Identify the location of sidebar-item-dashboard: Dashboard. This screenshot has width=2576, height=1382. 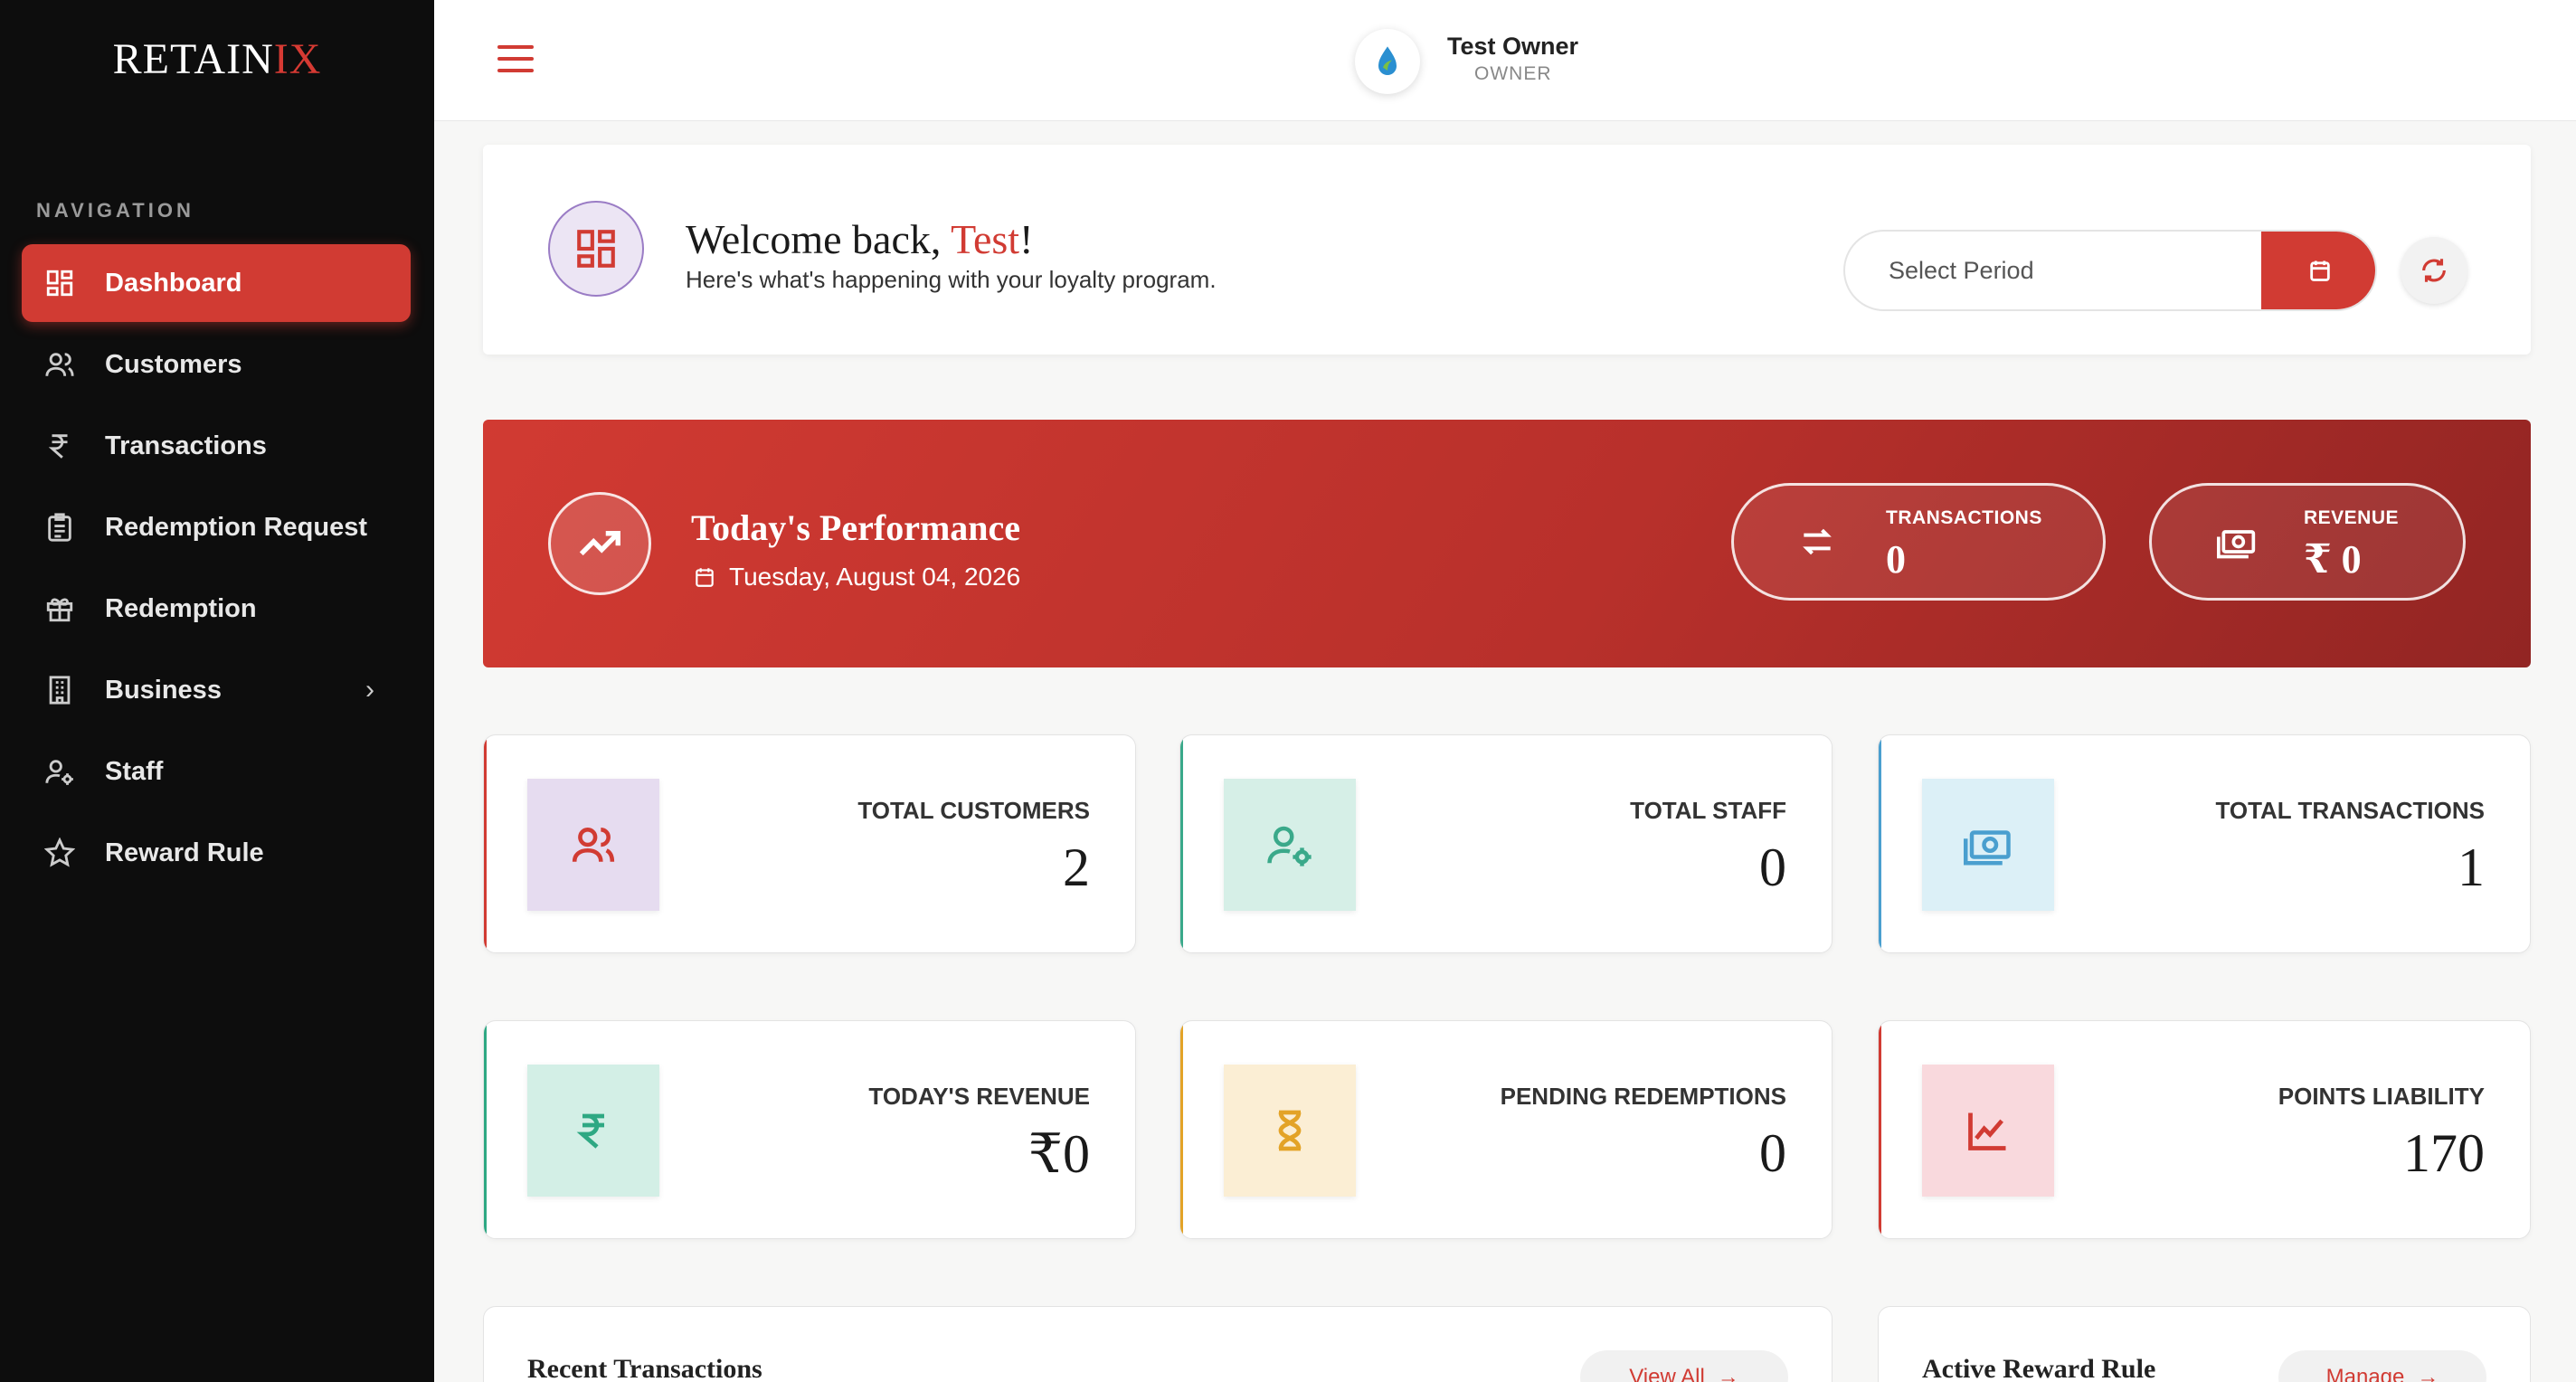
(216, 283).